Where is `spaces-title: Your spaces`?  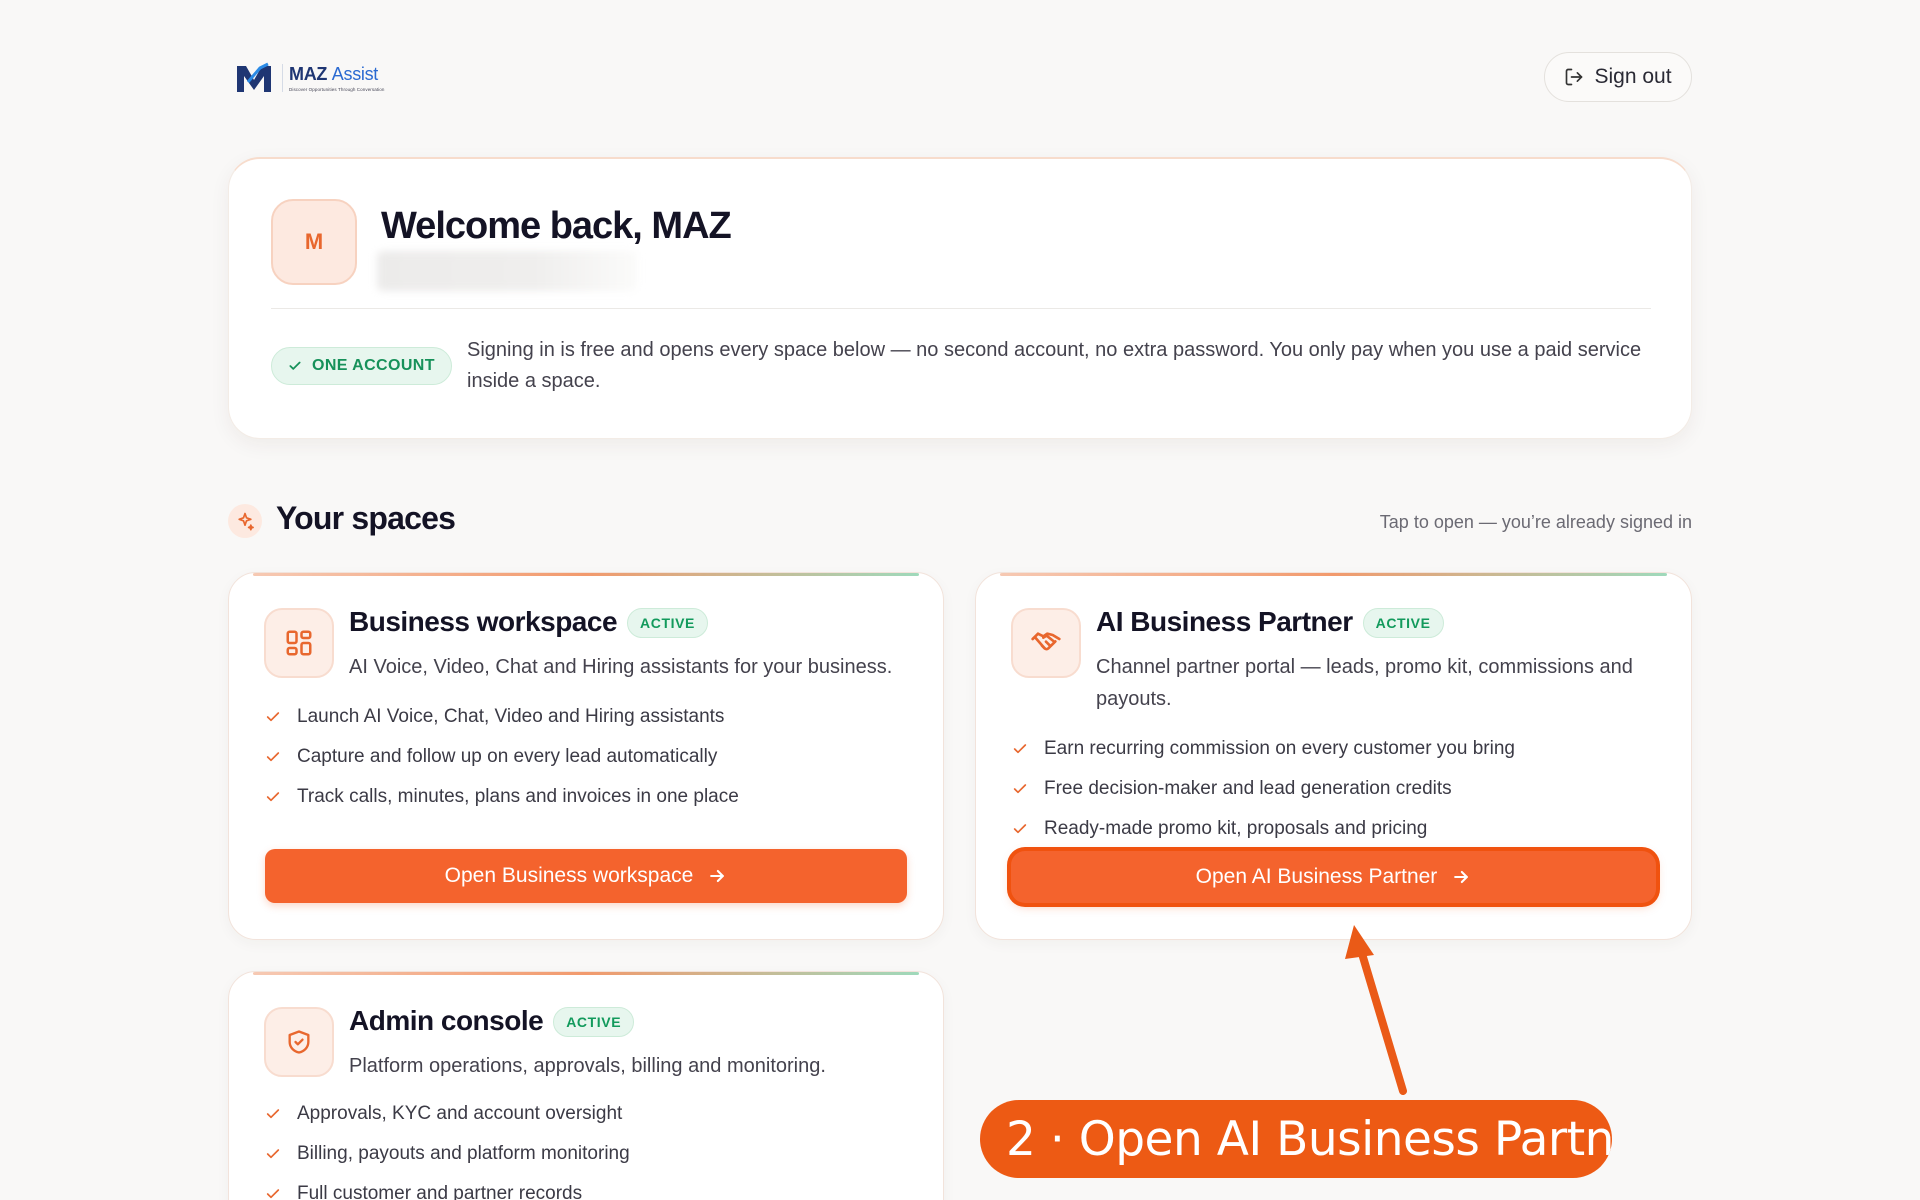
spaces-title: Your spaces is located at coordinates (366, 518).